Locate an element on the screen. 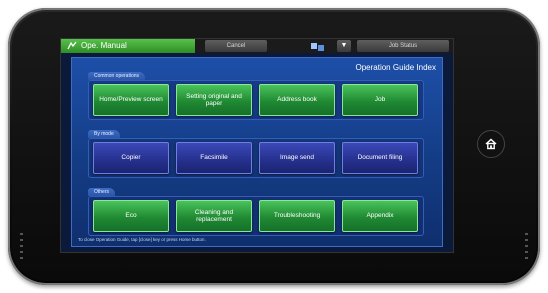 The width and height of the screenshot is (548, 293). speaker-grille-left is located at coordinates (21, 248).